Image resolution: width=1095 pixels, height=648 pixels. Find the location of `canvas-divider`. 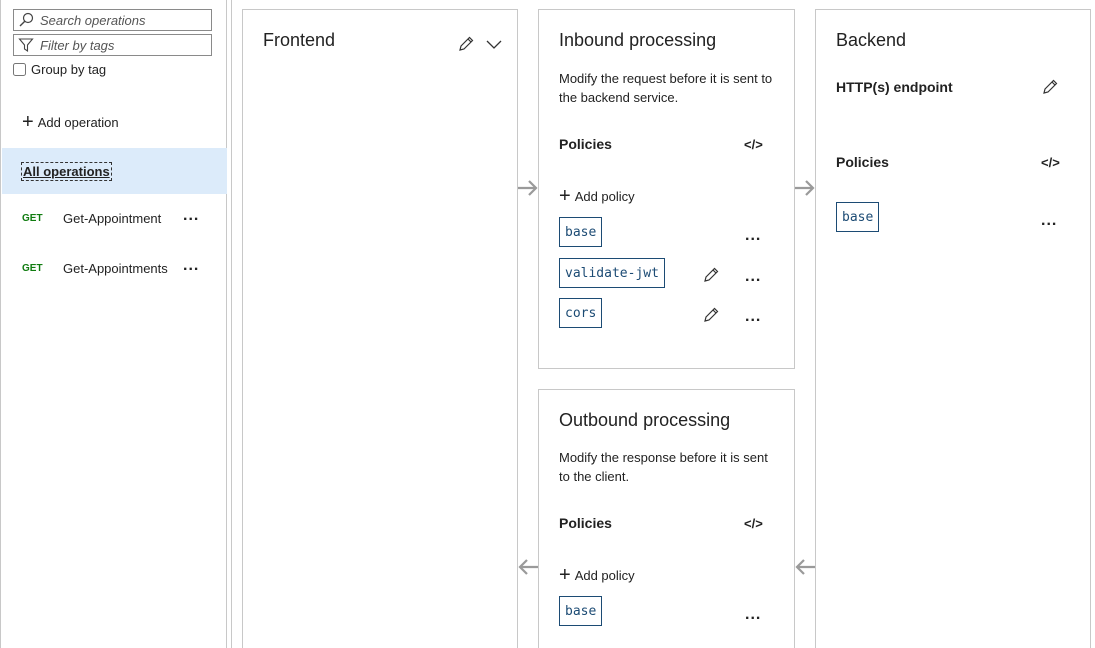

canvas-divider is located at coordinates (231, 324).